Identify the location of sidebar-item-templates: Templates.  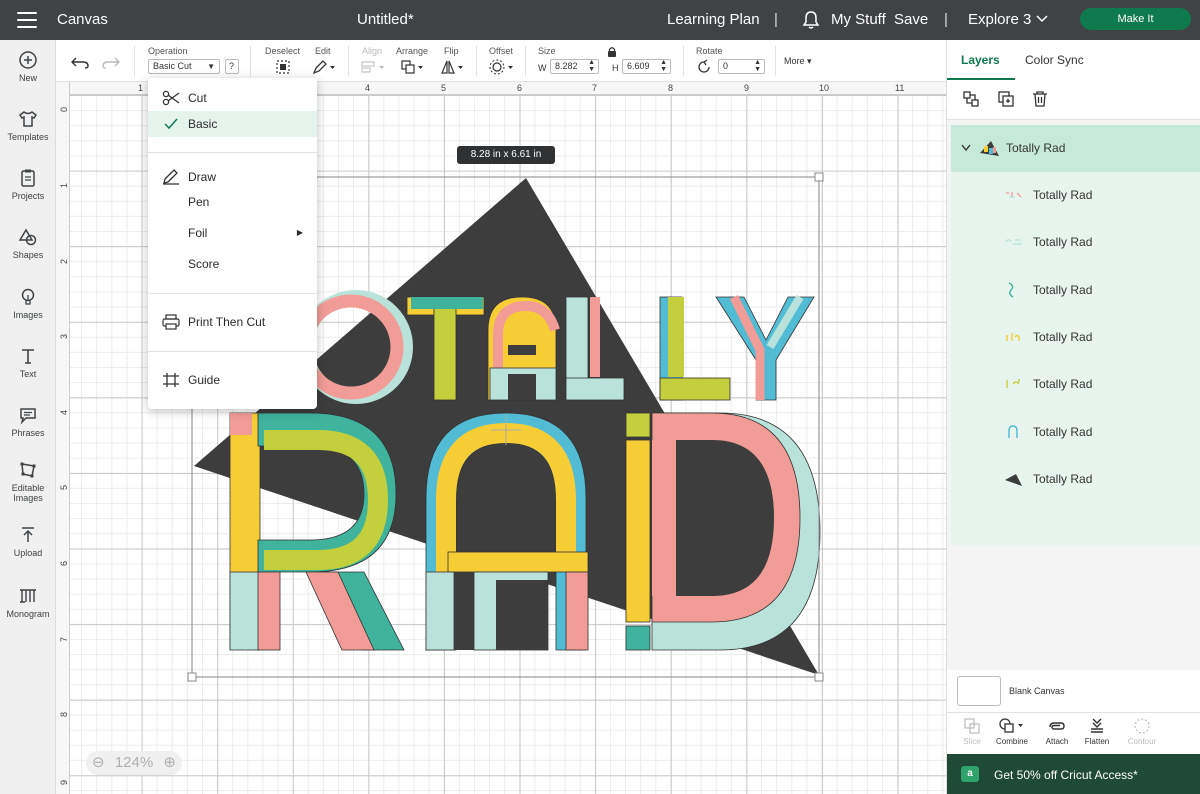
(28, 125).